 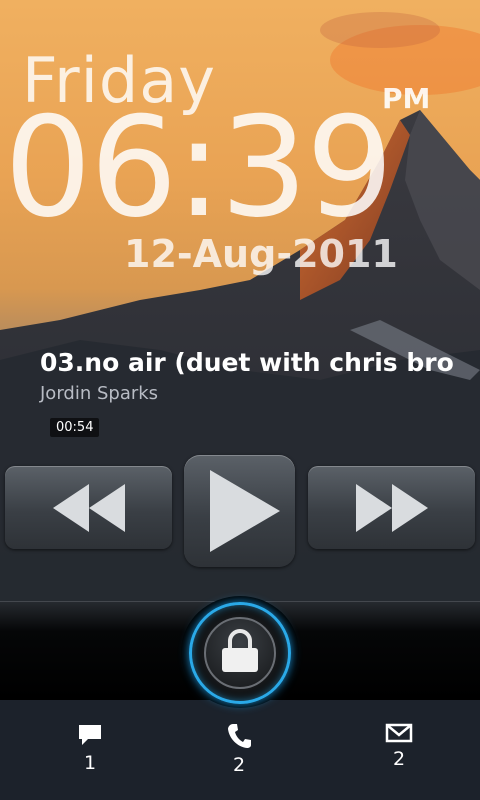 What do you see at coordinates (239, 749) in the screenshot?
I see `calls-notification: 2` at bounding box center [239, 749].